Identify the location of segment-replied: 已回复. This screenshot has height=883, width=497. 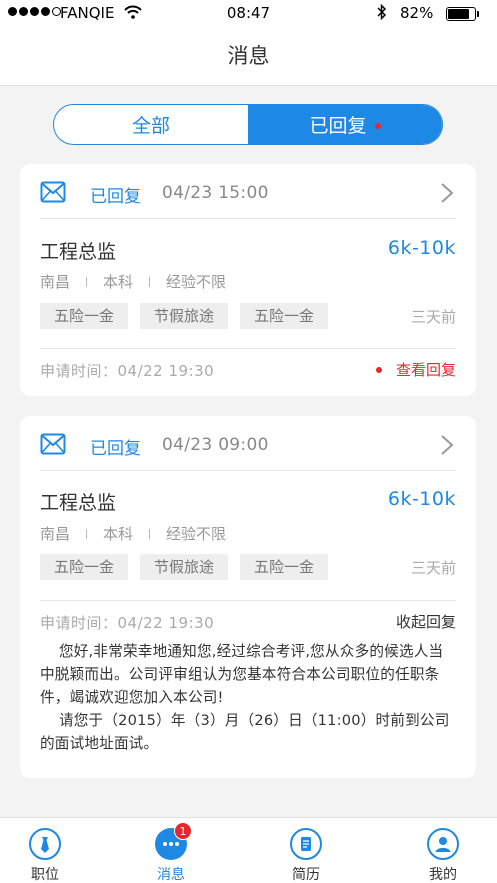
(345, 124).